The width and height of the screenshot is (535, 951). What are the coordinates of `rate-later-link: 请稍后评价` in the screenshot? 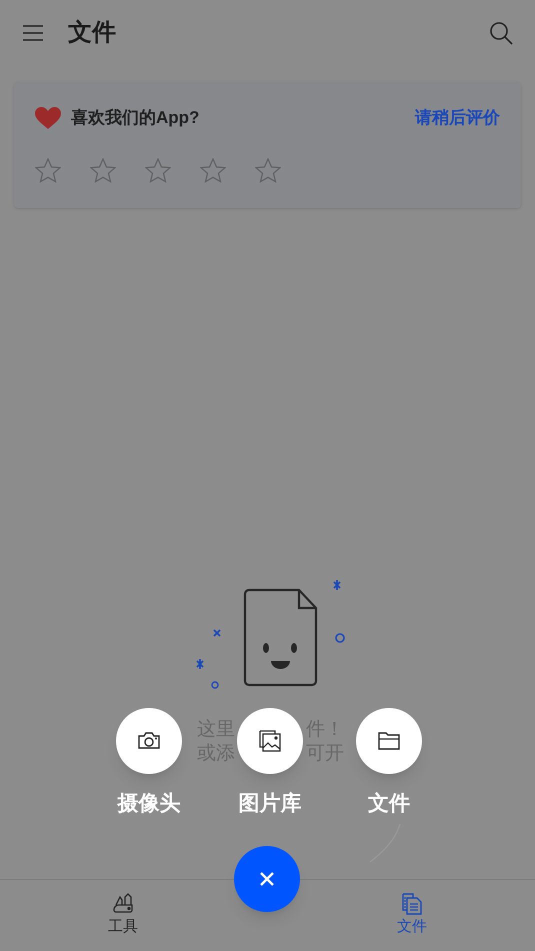 It's located at (457, 118).